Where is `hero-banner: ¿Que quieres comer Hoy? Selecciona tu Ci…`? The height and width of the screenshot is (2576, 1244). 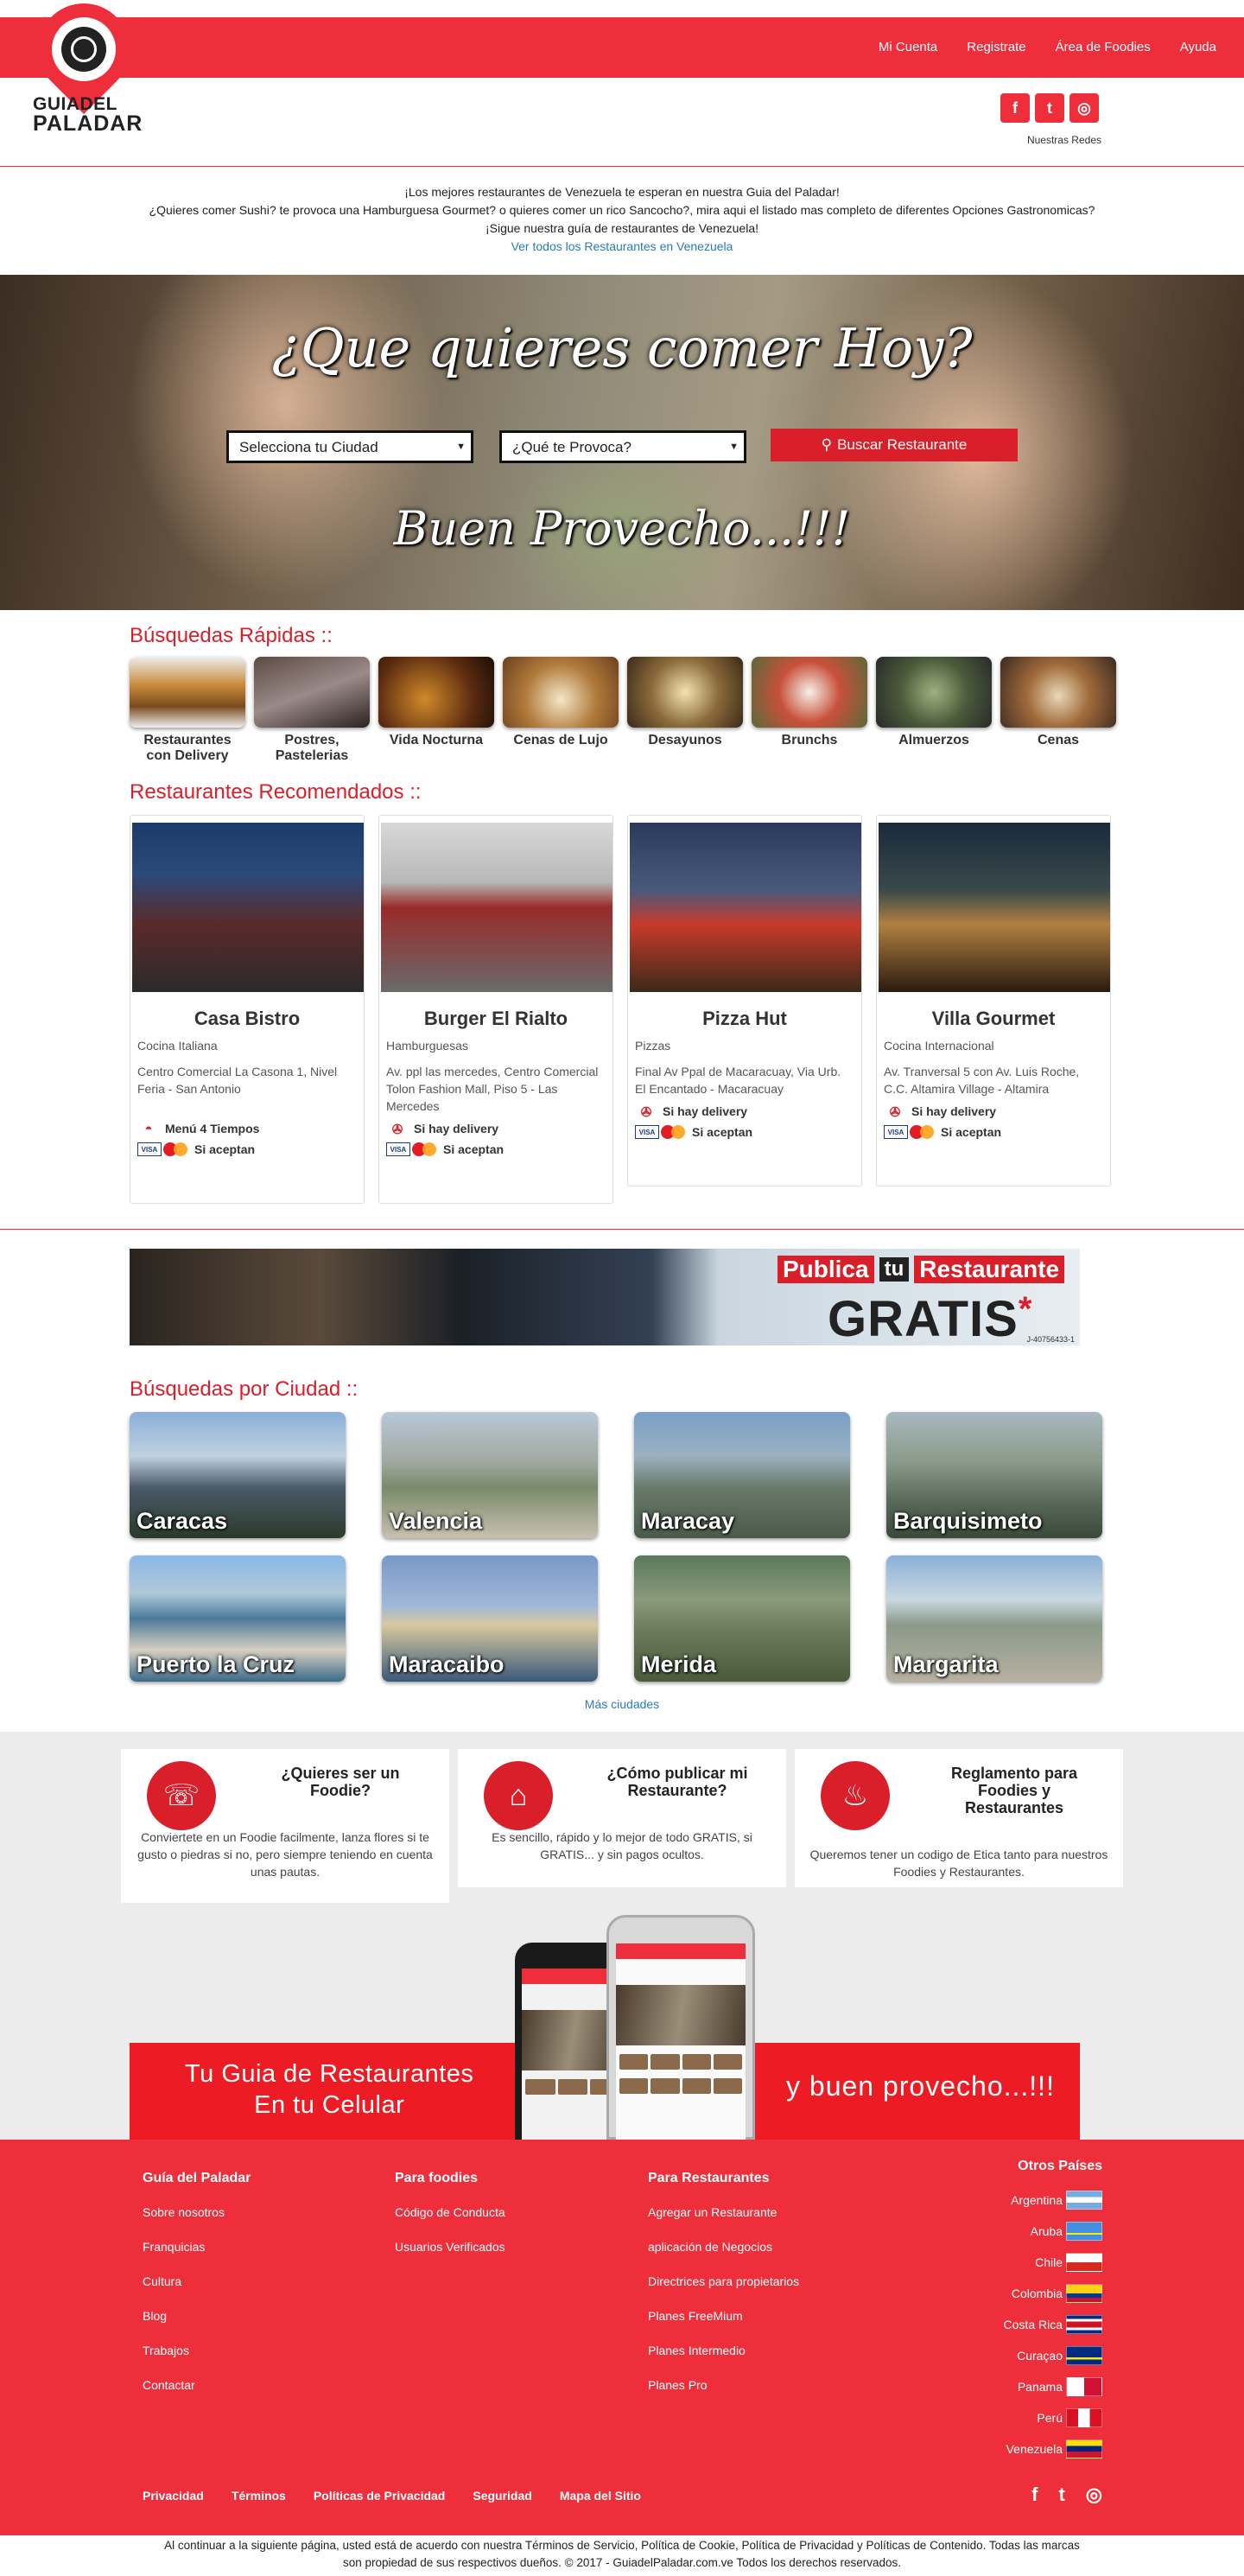 hero-banner: ¿Que quieres comer Hoy? Selecciona tu Ci… is located at coordinates (622, 443).